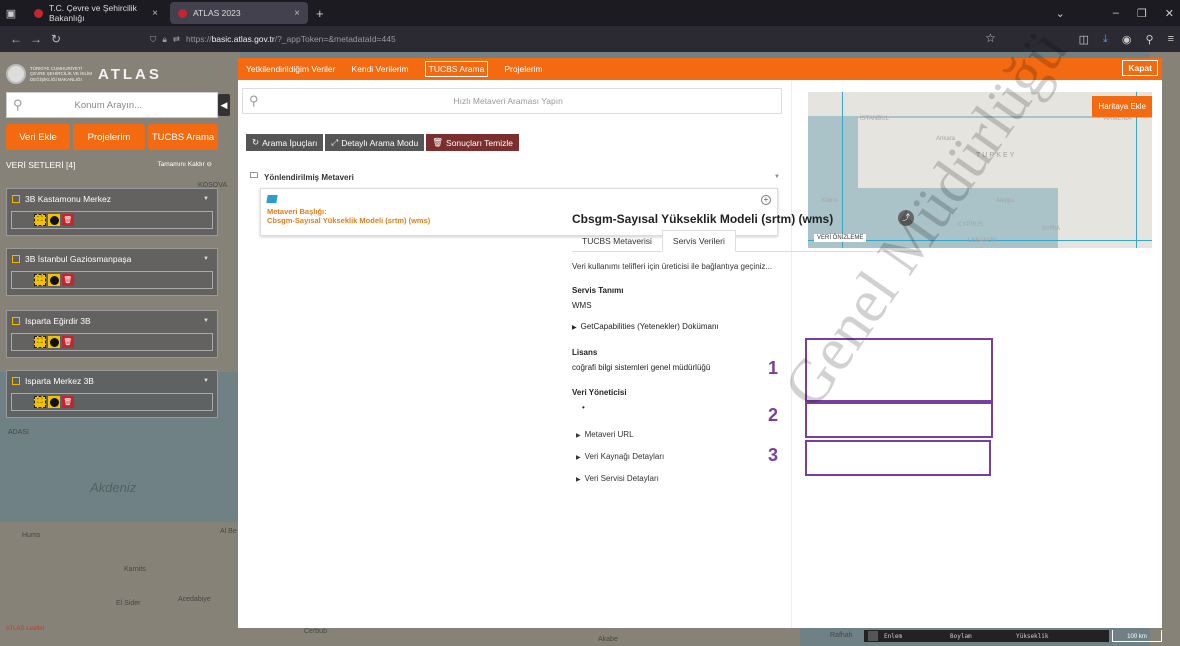 The height and width of the screenshot is (646, 1180). I want to click on preview-land, so click(1105, 218).